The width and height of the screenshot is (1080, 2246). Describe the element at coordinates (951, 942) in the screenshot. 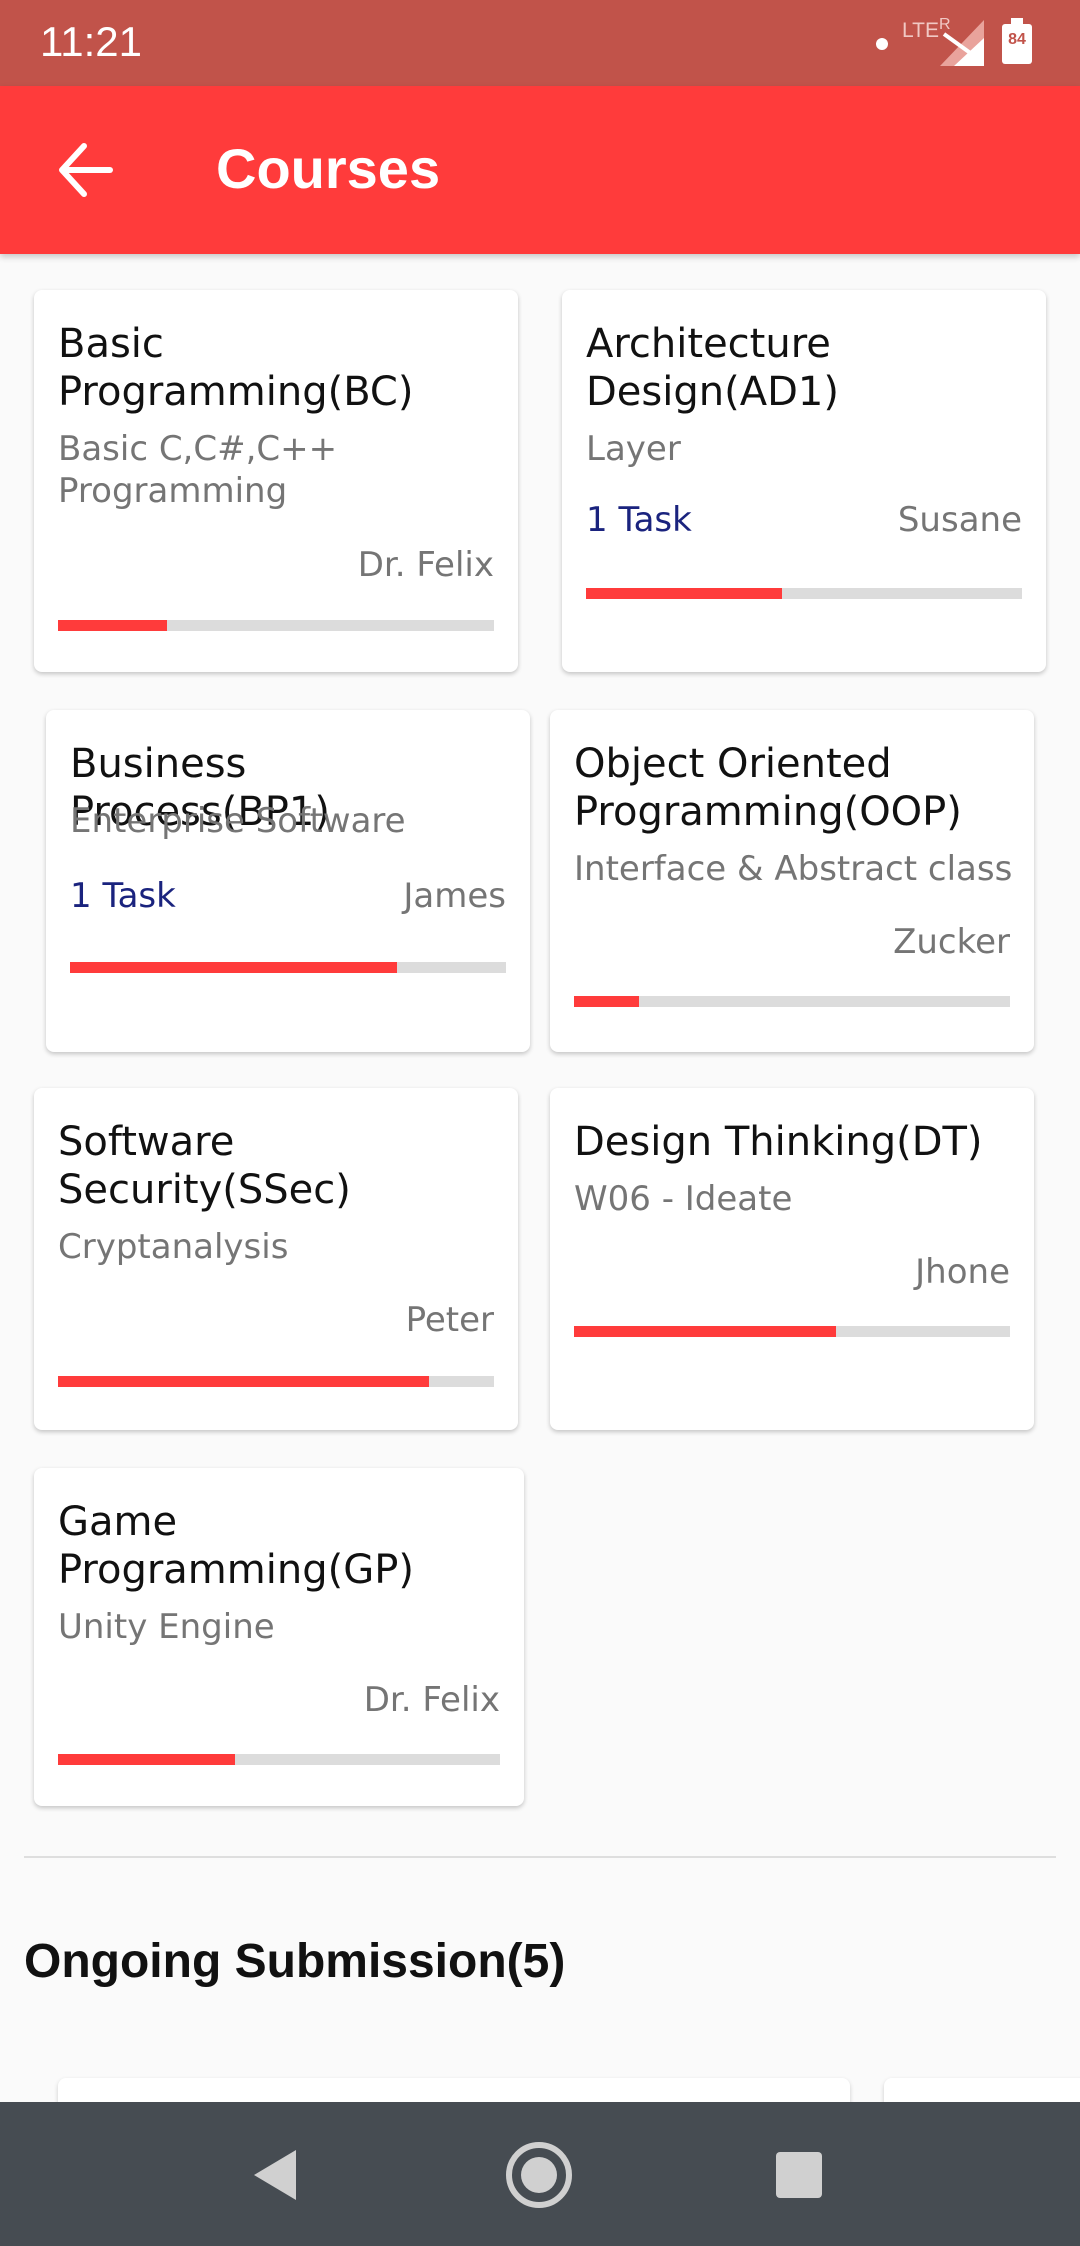

I see `course-teacher: Zucker` at that location.